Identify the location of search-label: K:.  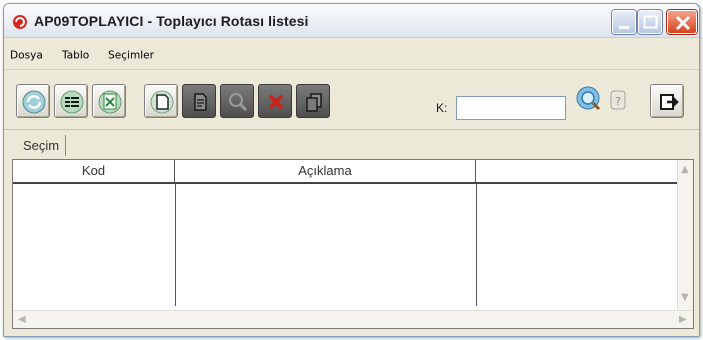
(442, 108).